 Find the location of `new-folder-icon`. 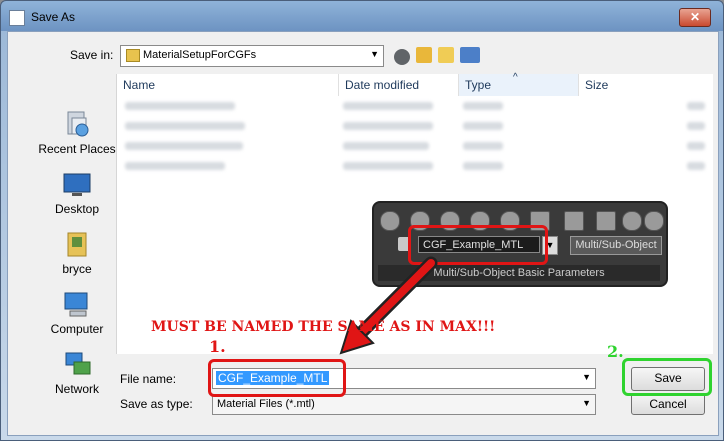

new-folder-icon is located at coordinates (446, 55).